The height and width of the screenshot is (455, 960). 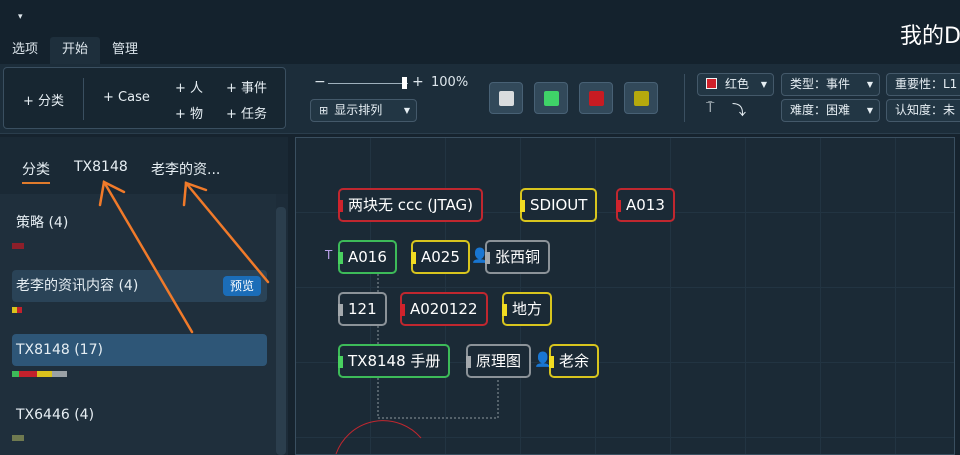 I want to click on node-a016: A016, so click(x=367, y=257).